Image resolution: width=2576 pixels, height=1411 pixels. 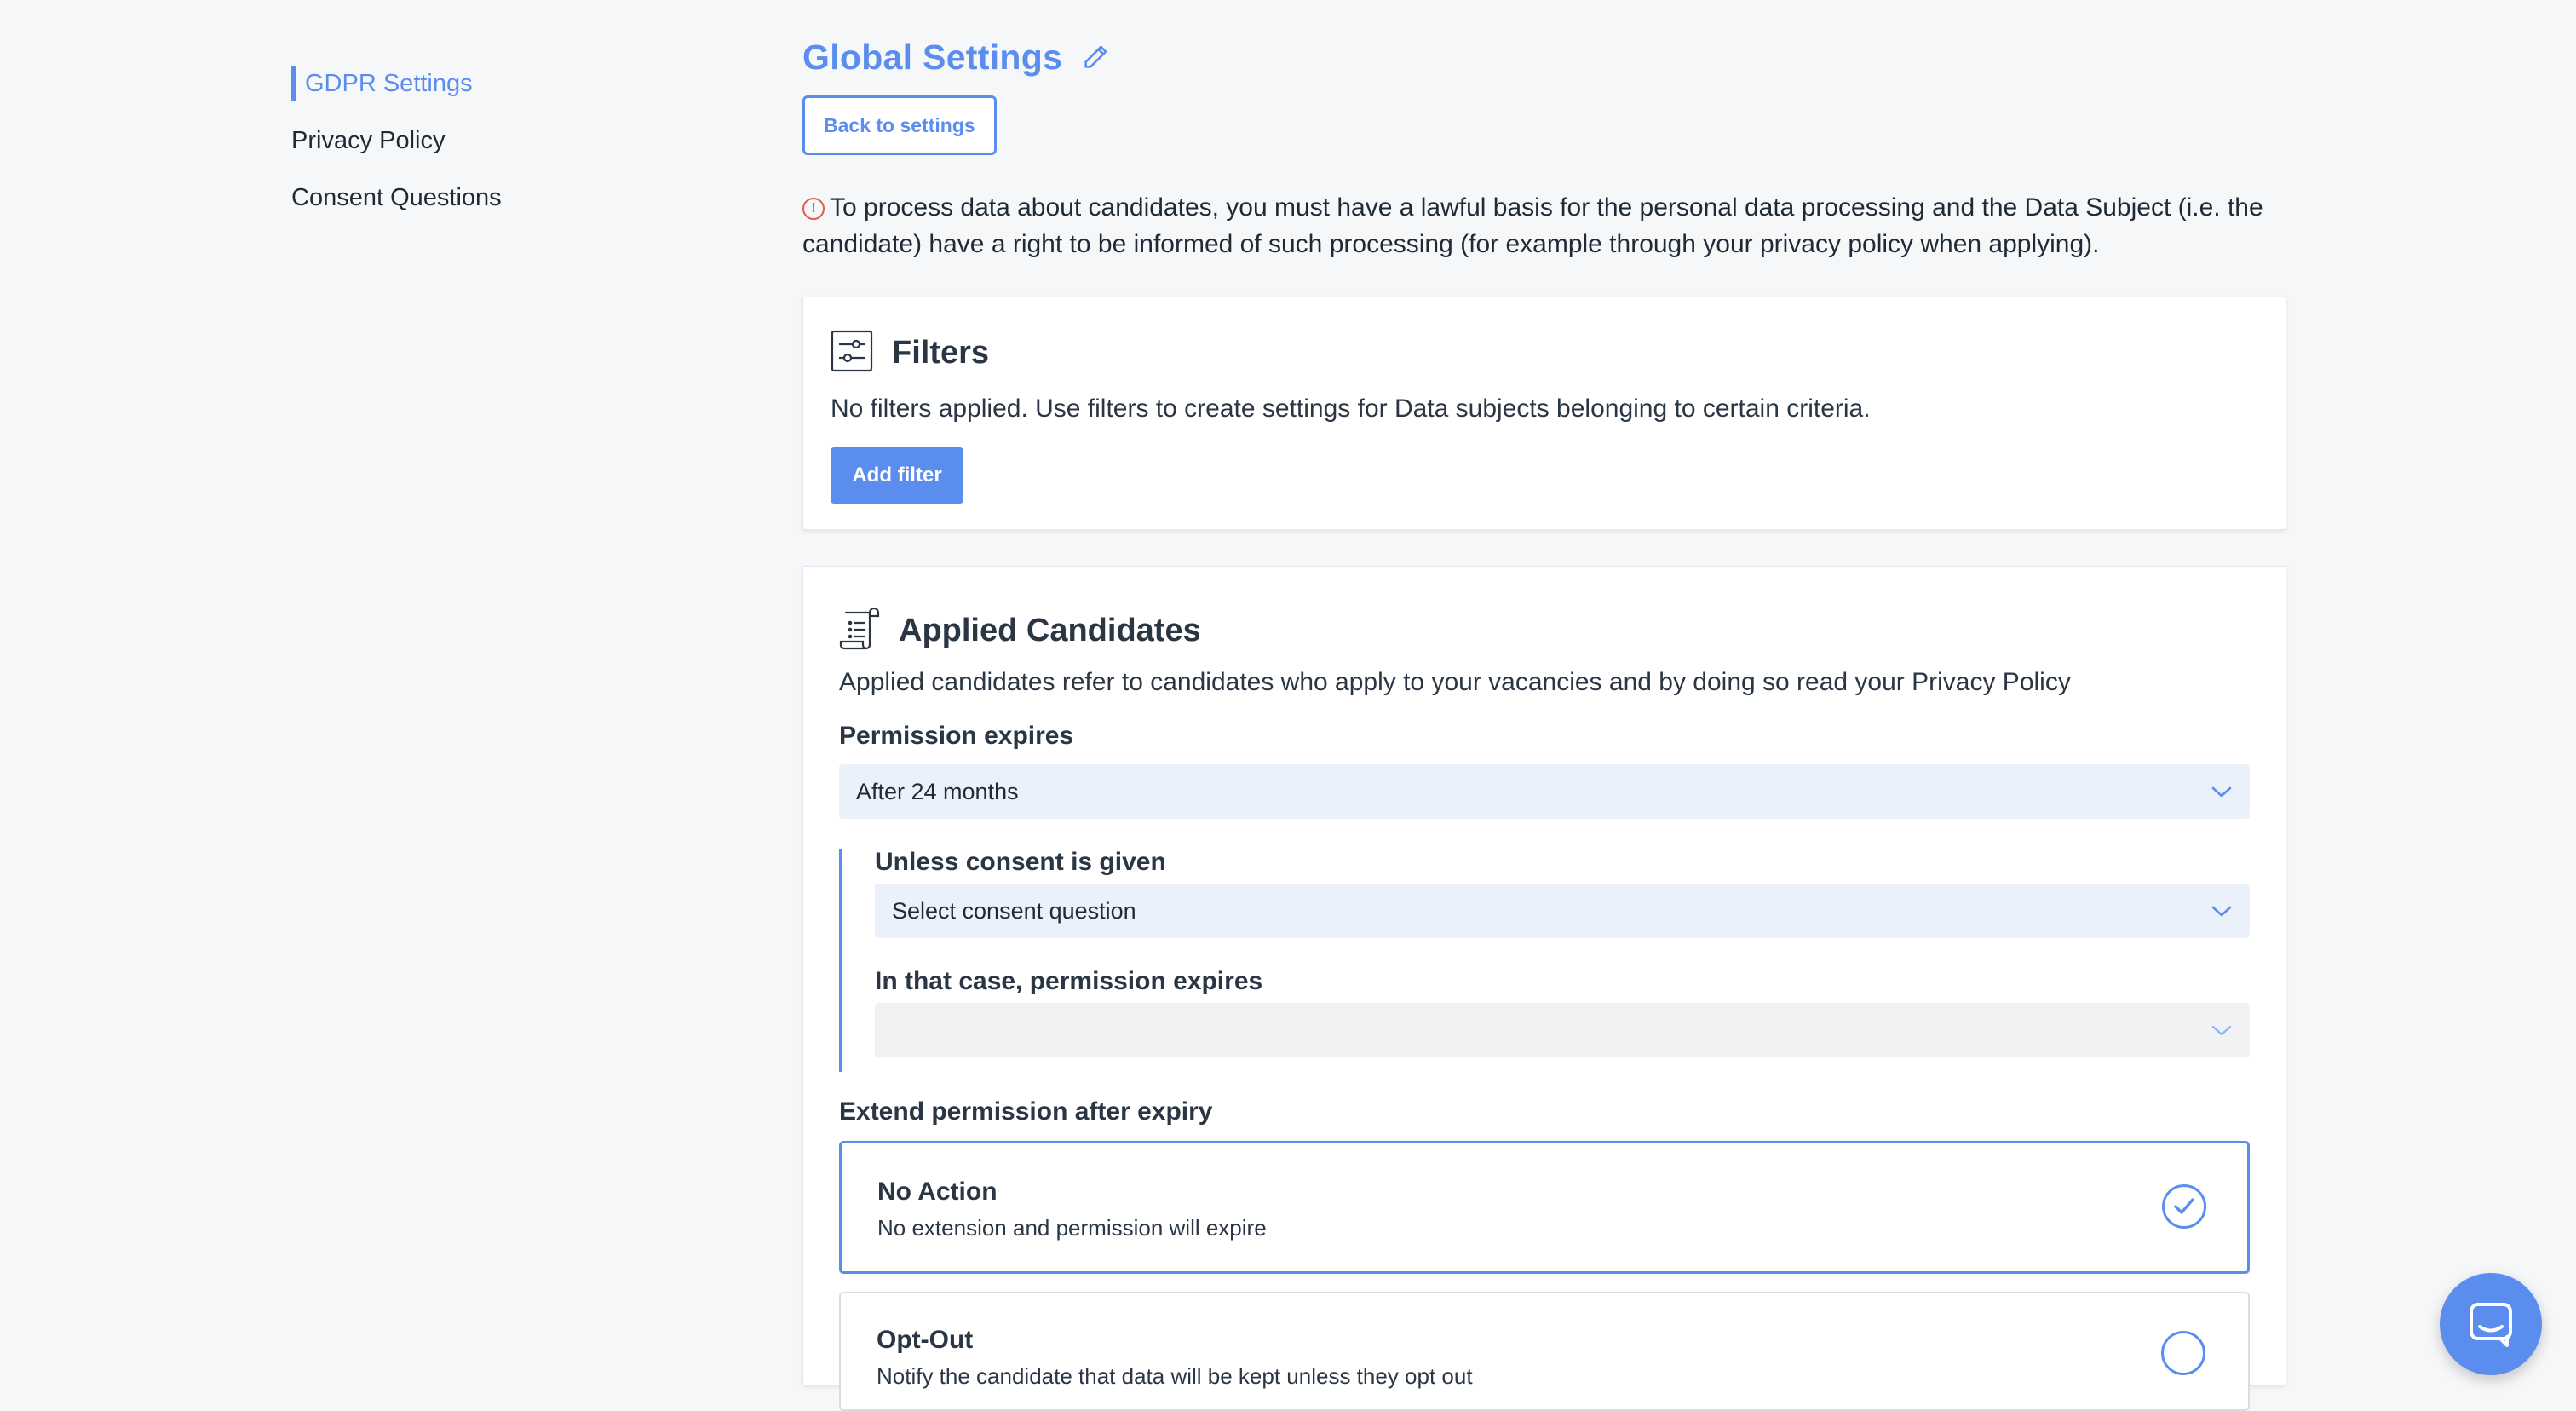 I want to click on unless-consent-label: Unless consent is given, so click(x=1020, y=862).